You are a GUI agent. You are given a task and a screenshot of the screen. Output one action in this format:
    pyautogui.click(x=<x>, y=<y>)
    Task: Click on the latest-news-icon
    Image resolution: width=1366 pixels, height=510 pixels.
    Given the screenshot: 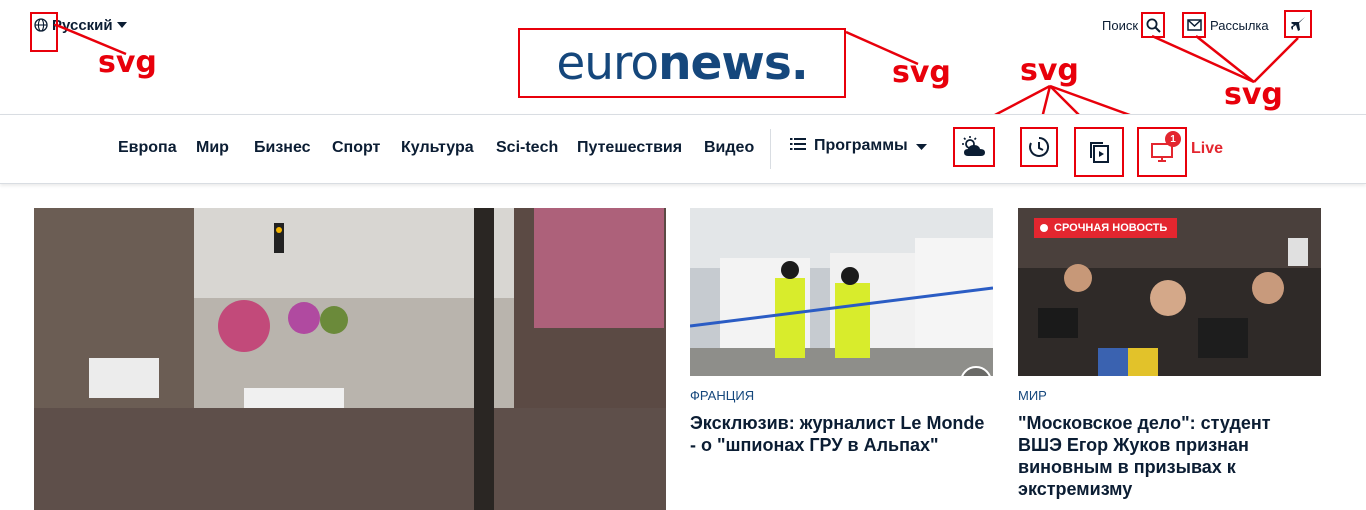 What is the action you would take?
    pyautogui.click(x=1039, y=147)
    